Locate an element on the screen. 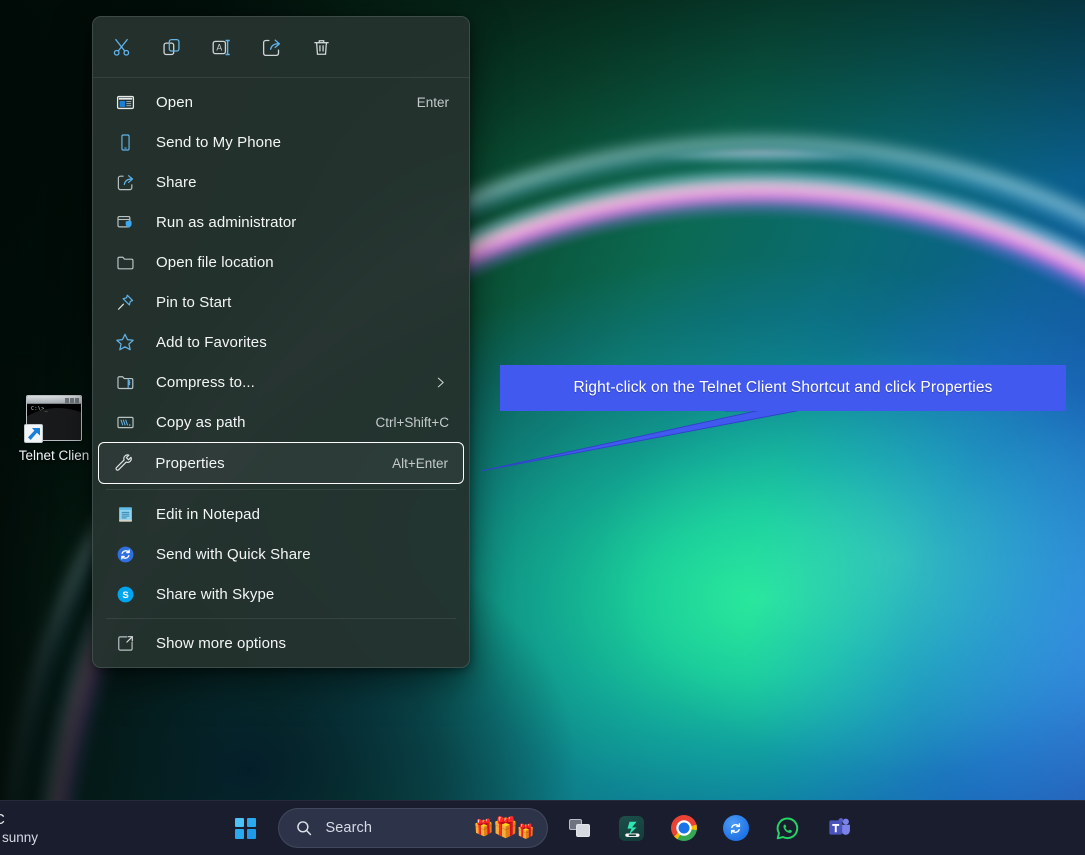  menu-item-label: Add to Favorites is located at coordinates (211, 342).